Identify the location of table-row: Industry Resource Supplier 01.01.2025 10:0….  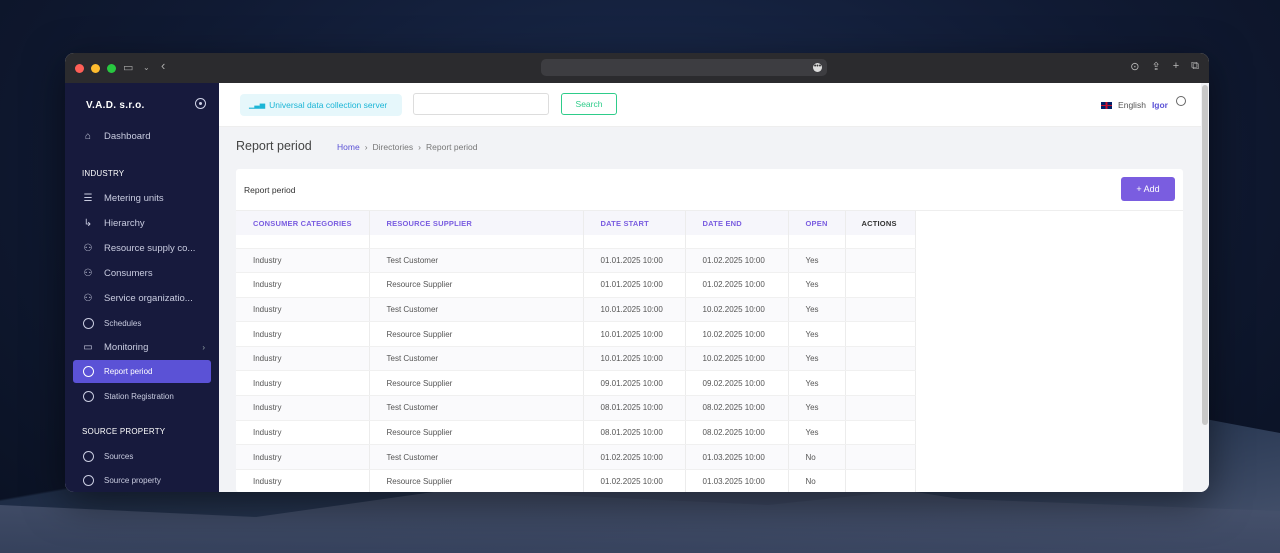
(576, 285).